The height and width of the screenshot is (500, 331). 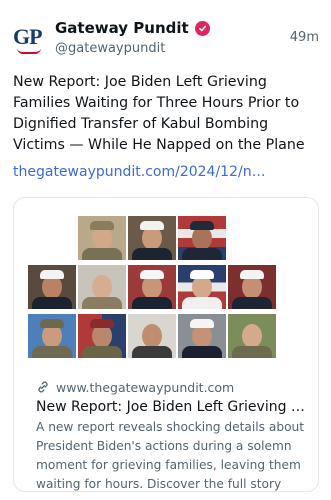 I want to click on author-handle: @gatewaypundit, so click(x=132, y=48).